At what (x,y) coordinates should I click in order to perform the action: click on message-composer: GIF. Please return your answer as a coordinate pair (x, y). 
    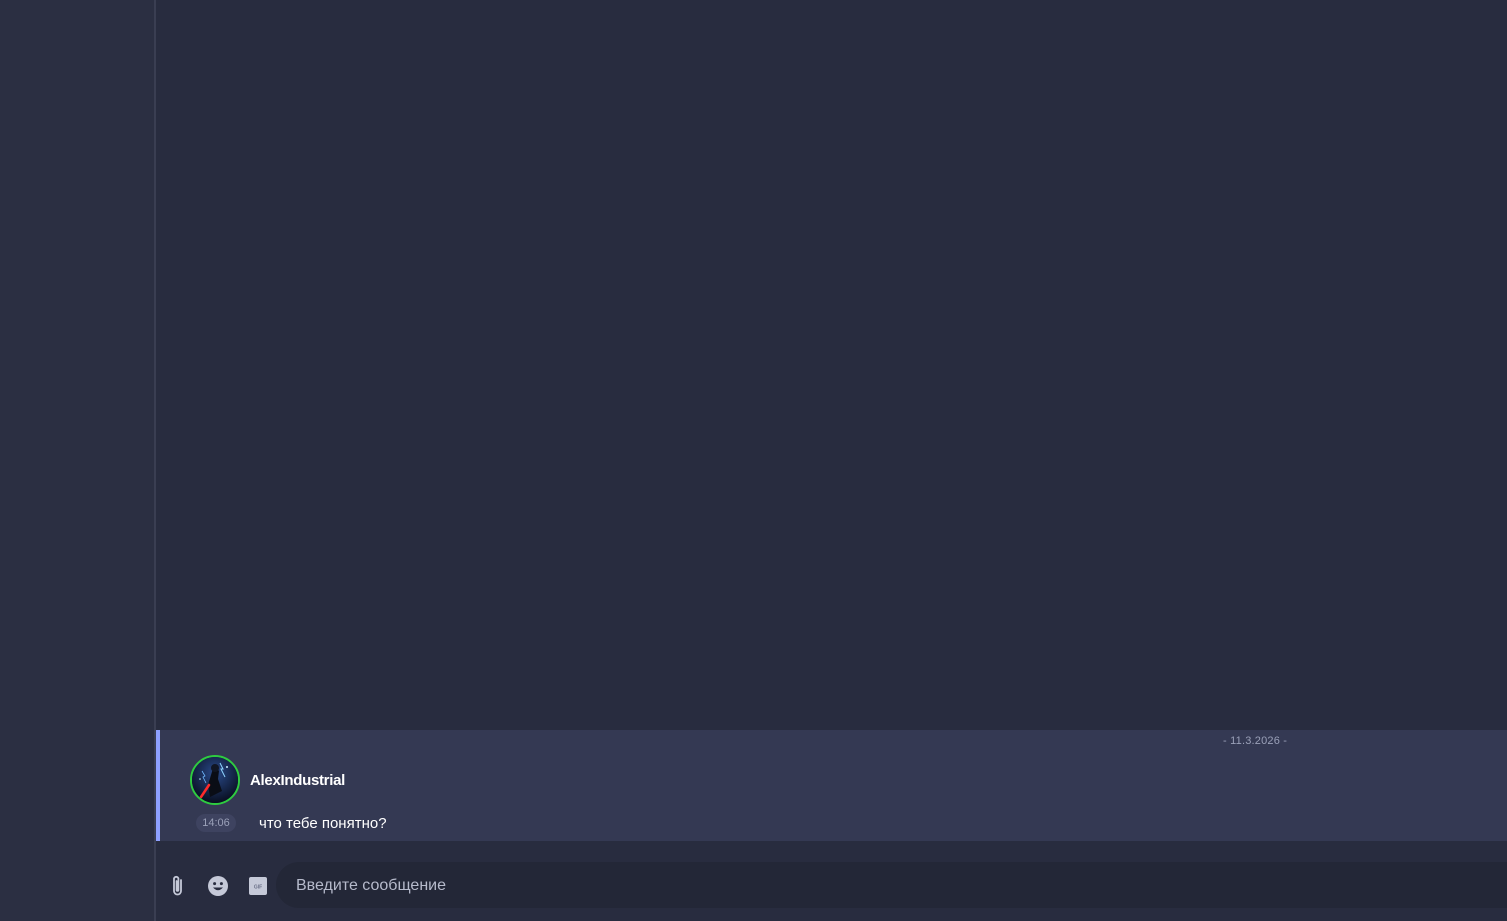
    Looking at the image, I should click on (831, 881).